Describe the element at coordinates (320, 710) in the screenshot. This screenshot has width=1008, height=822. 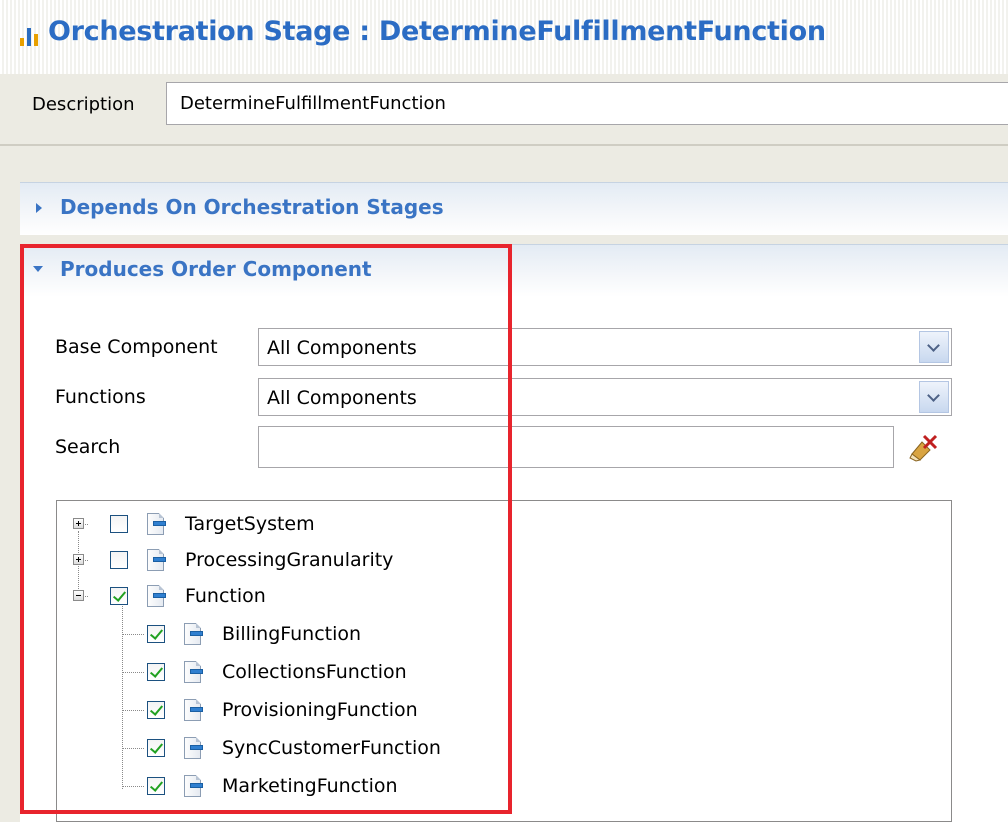
I see `tree-node-label: ProvisioningFunction` at that location.